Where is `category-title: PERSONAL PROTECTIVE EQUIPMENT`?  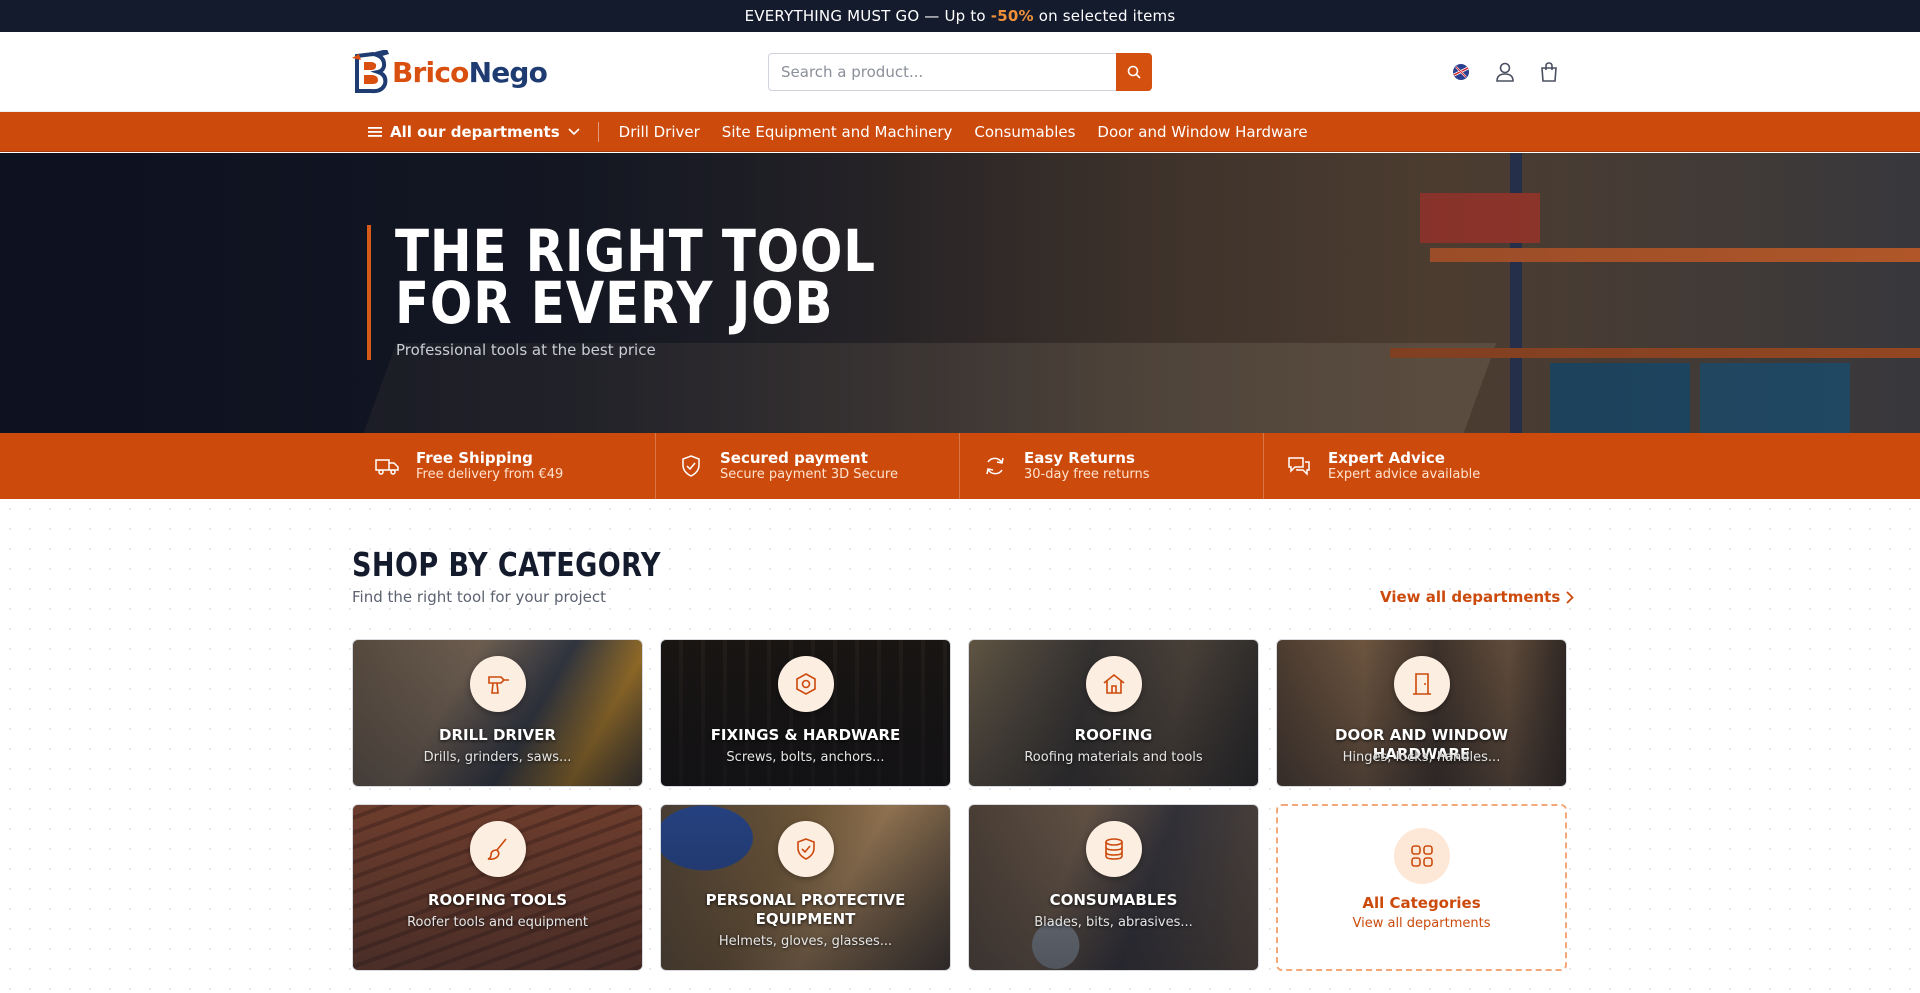 category-title: PERSONAL PROTECTIVE EQUIPMENT is located at coordinates (805, 909).